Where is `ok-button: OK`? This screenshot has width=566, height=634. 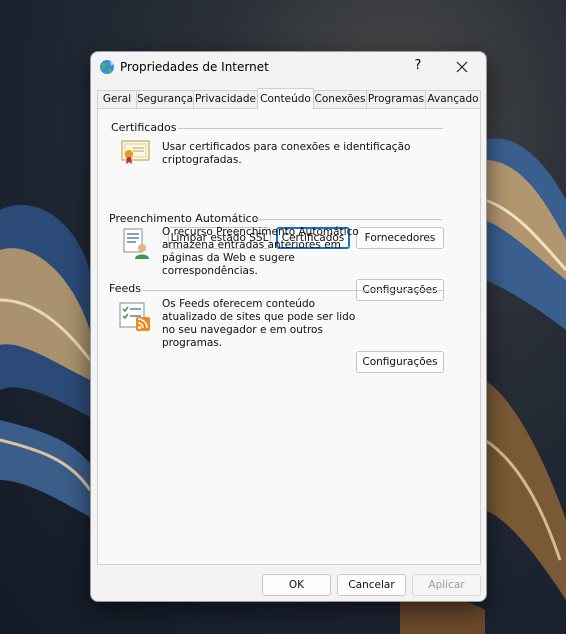 ok-button: OK is located at coordinates (296, 585).